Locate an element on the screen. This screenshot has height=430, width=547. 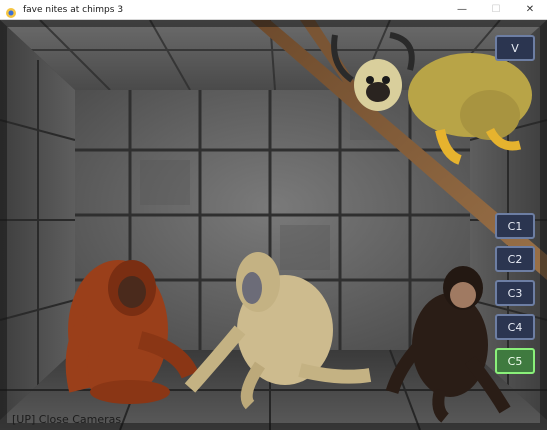
camera-button-c4: C4 is located at coordinates (515, 327).